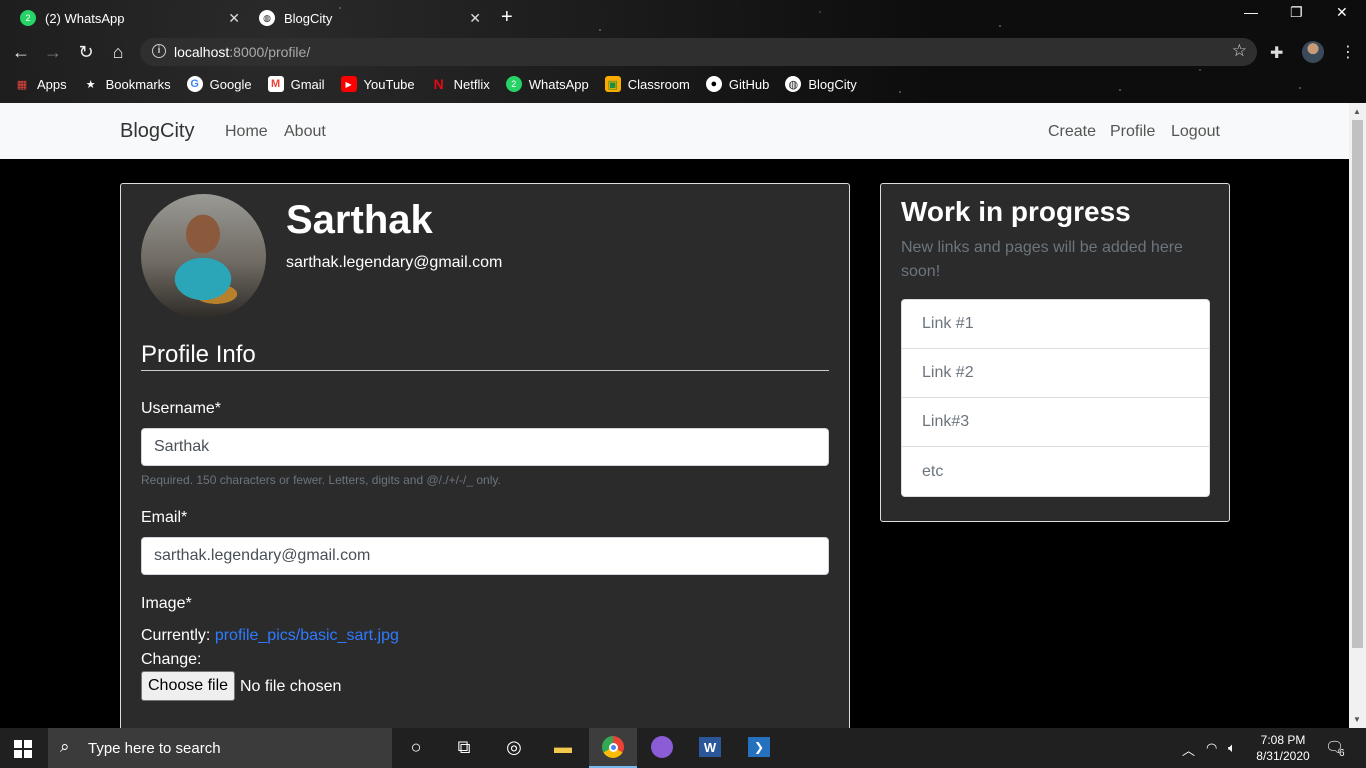  What do you see at coordinates (1251, 12) in the screenshot?
I see `minimize-button: —` at bounding box center [1251, 12].